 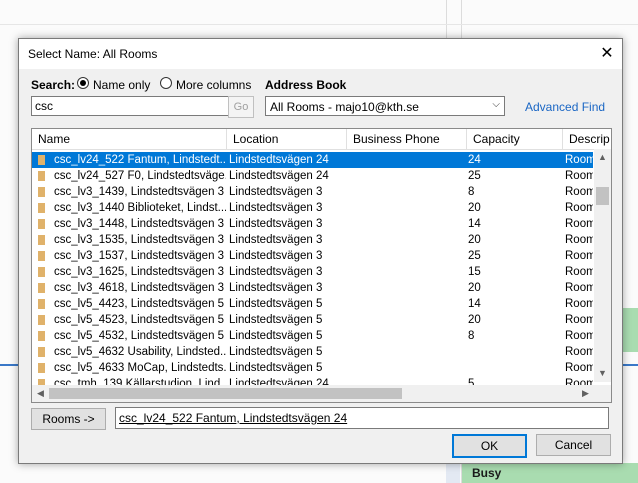 I want to click on column-header-capacity: Capacity, so click(x=515, y=139).